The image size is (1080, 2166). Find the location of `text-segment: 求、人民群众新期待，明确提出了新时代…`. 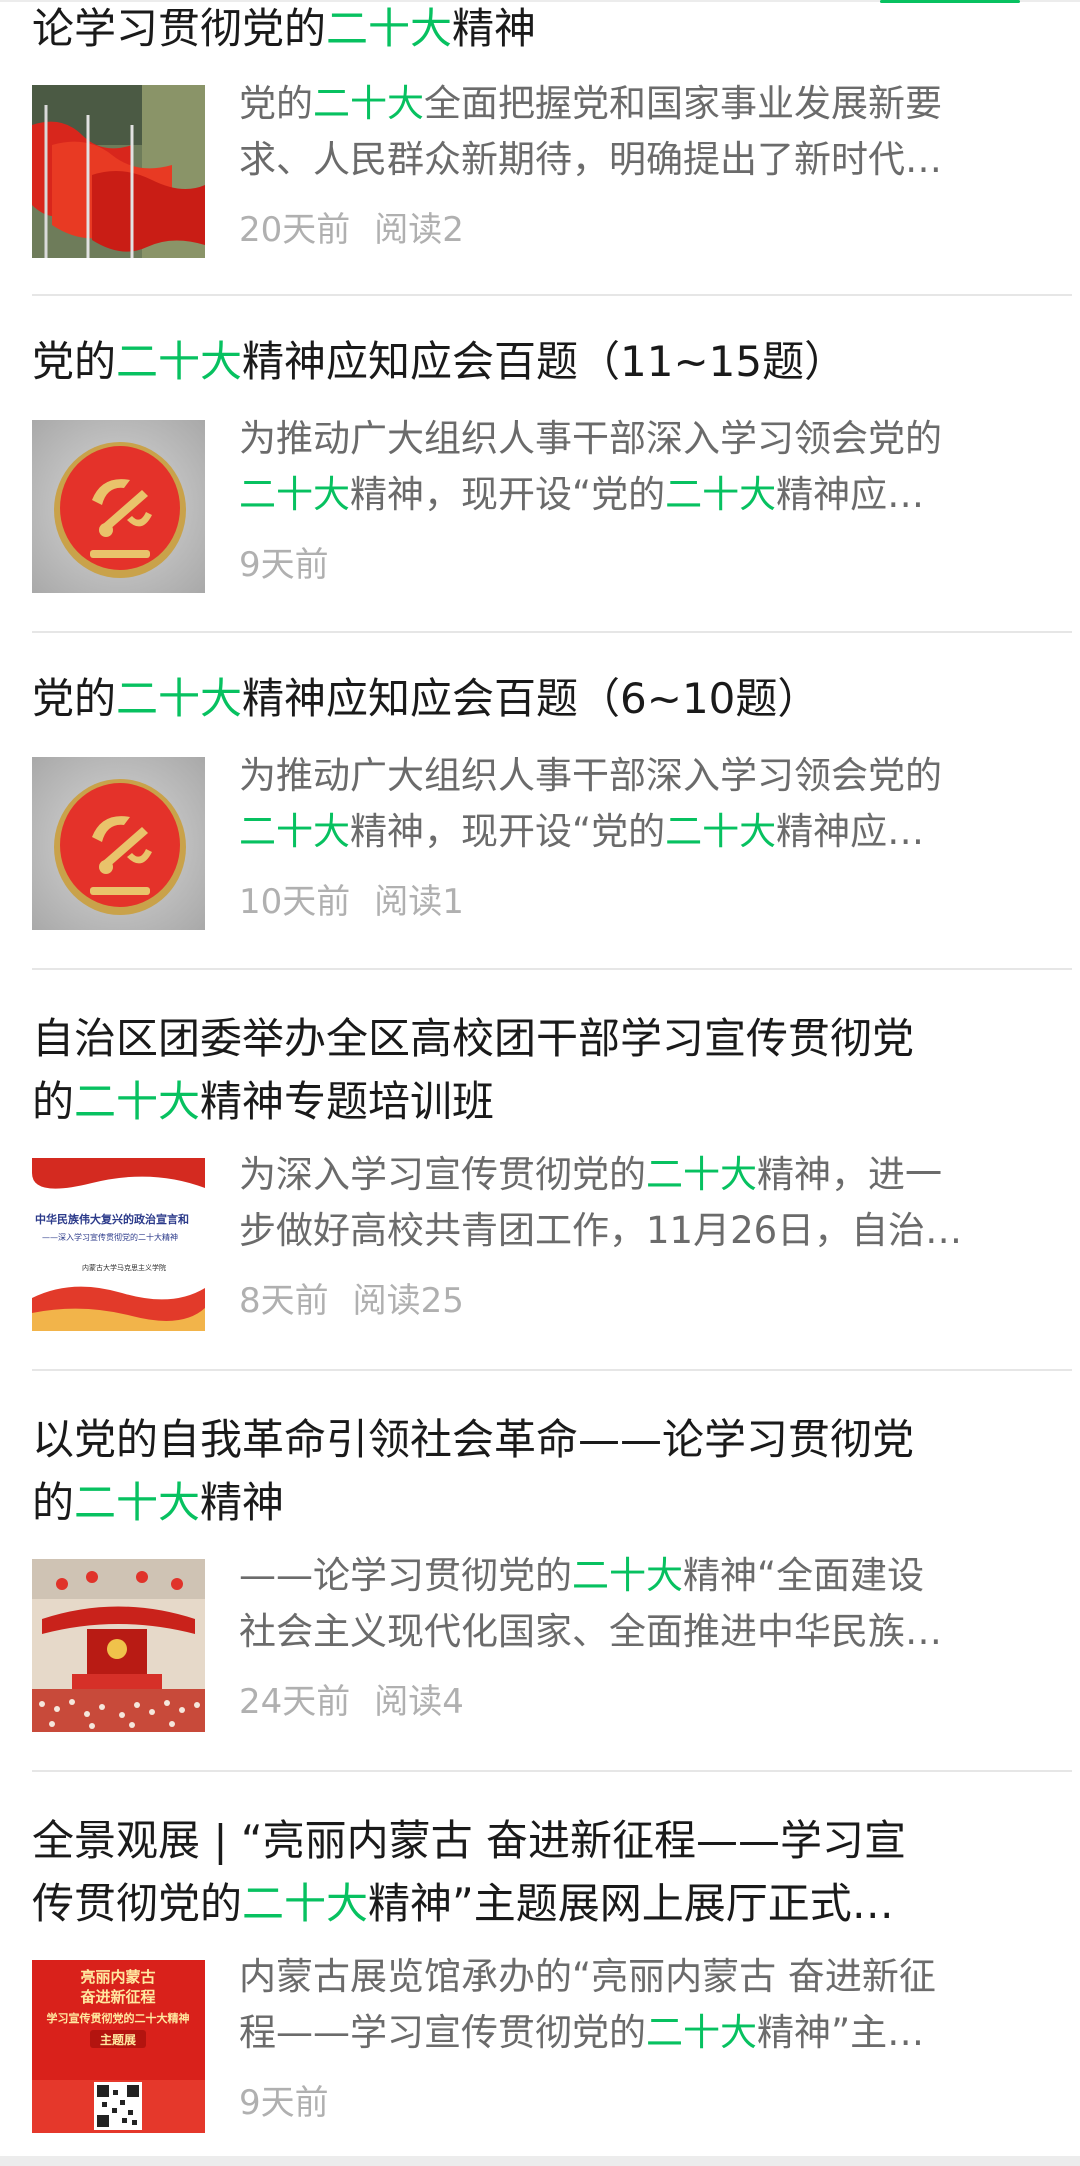

text-segment: 求、人民群众新期待，明确提出了新时代… is located at coordinates (590, 159).